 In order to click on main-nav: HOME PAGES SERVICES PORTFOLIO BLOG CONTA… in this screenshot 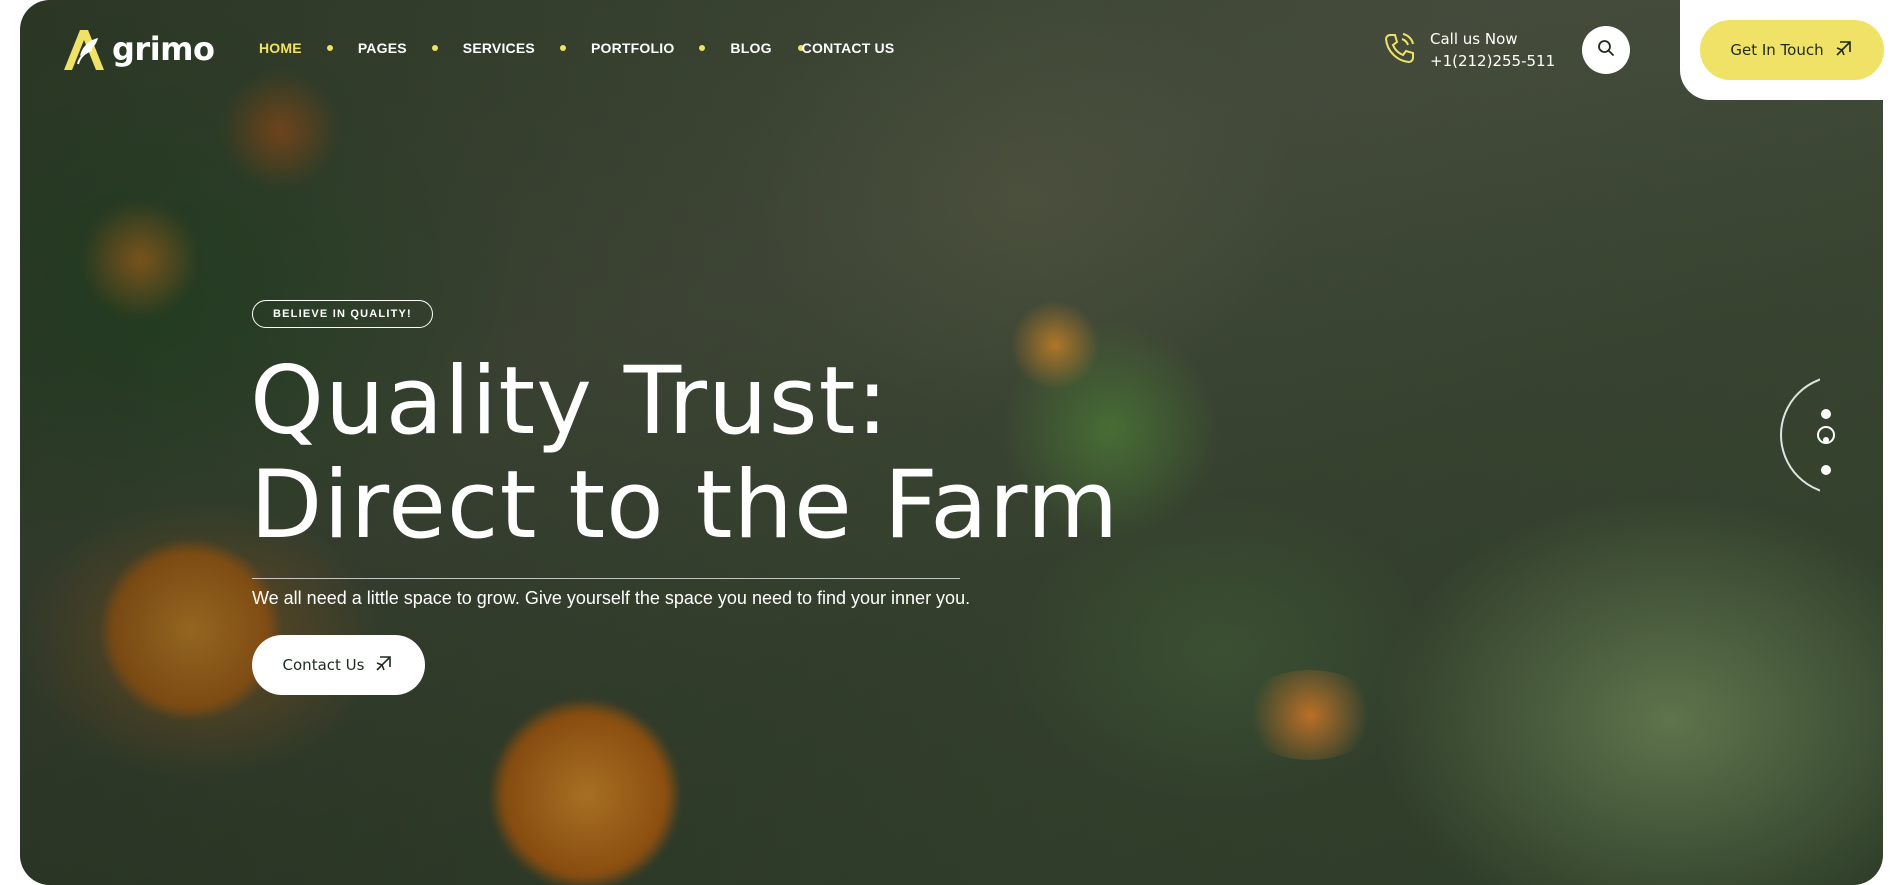, I will do `click(576, 48)`.